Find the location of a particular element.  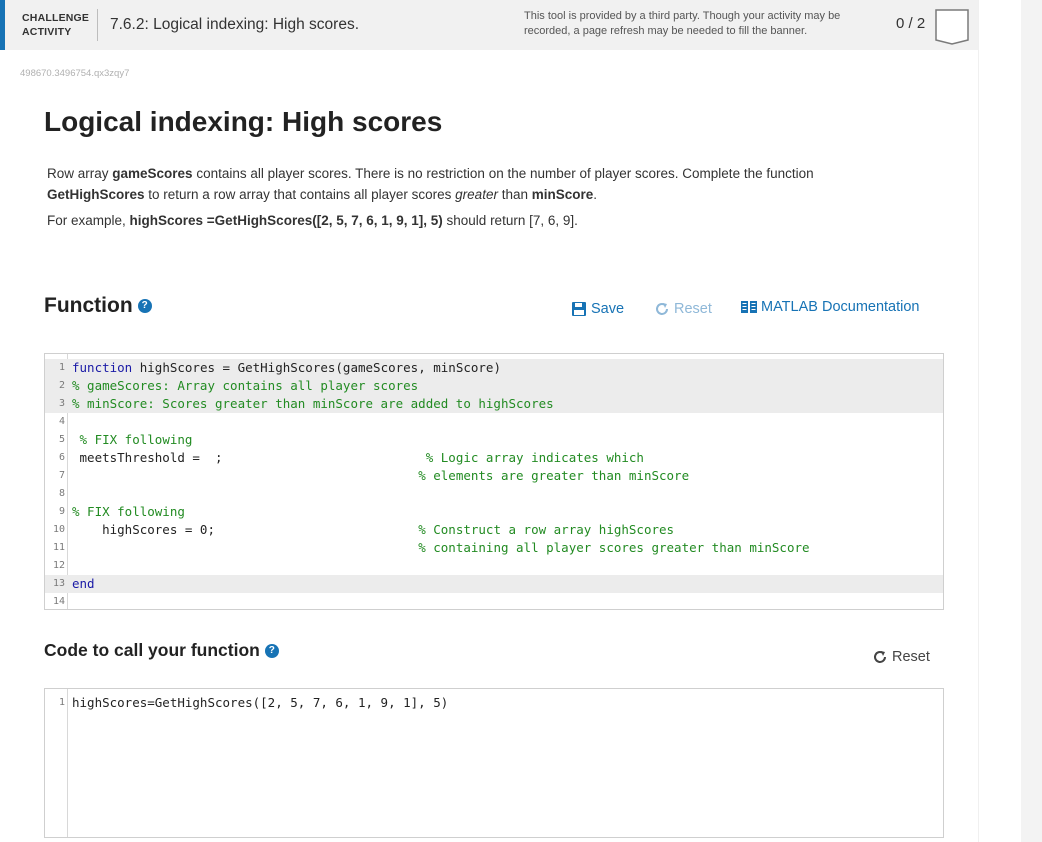

desc-text: than is located at coordinates (514, 194).